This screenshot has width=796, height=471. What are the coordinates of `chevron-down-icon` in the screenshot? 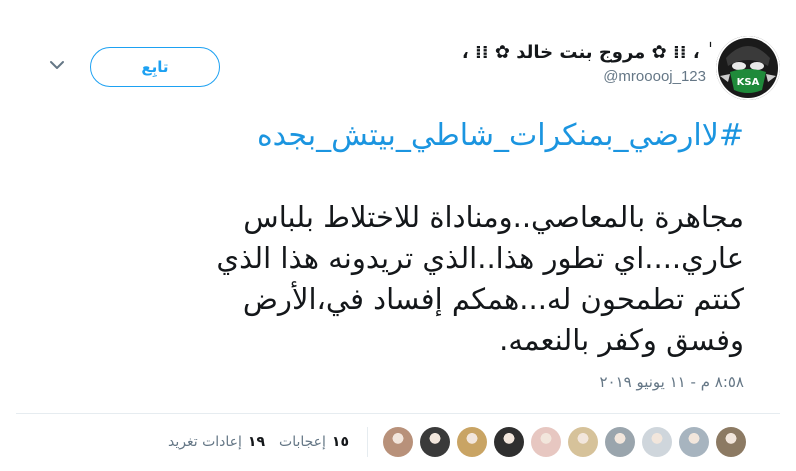 It's located at (57, 65).